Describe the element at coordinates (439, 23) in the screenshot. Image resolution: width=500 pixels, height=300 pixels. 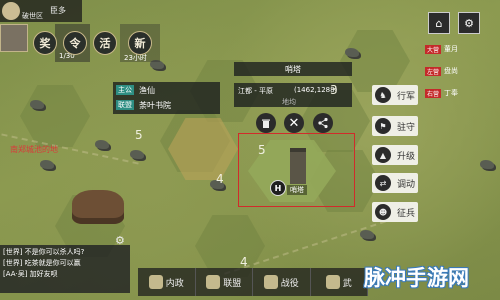
I see `building-icon: ⌂` at that location.